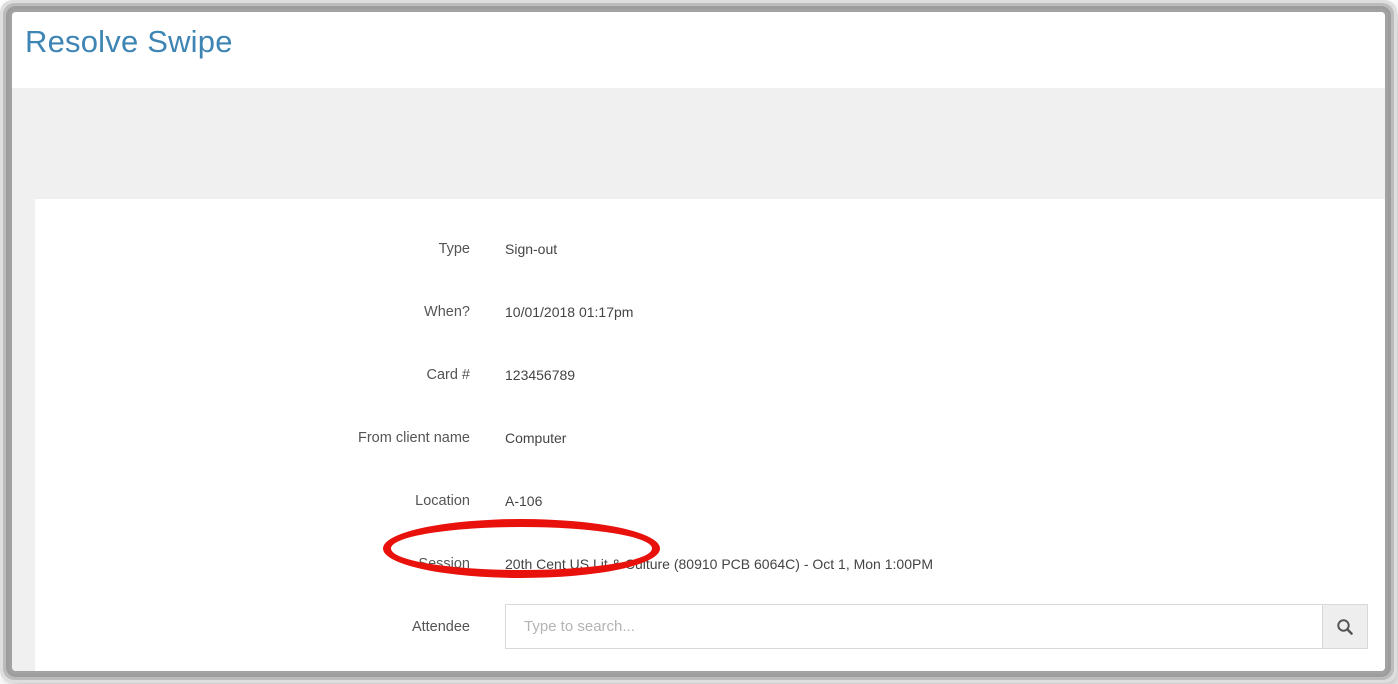 The image size is (1398, 684). Describe the element at coordinates (444, 563) in the screenshot. I see `session-label: Session` at that location.